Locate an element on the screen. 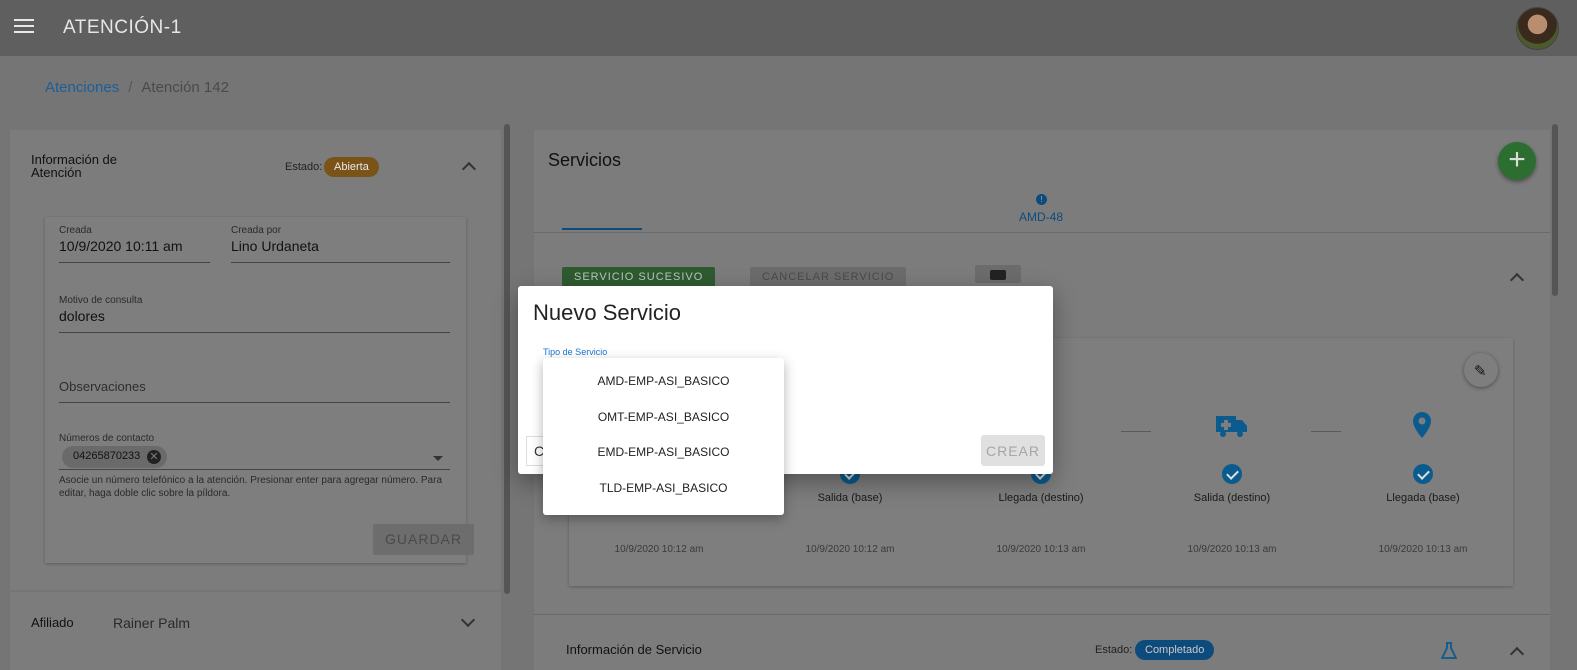  collapse-icon is located at coordinates (469, 169).